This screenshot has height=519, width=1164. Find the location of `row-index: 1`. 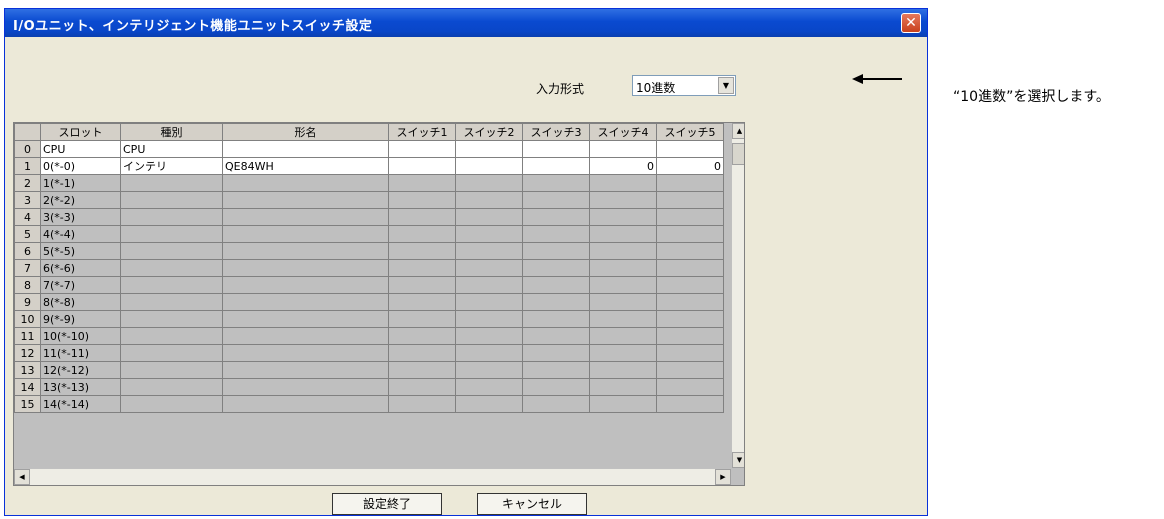

row-index: 1 is located at coordinates (27, 166).